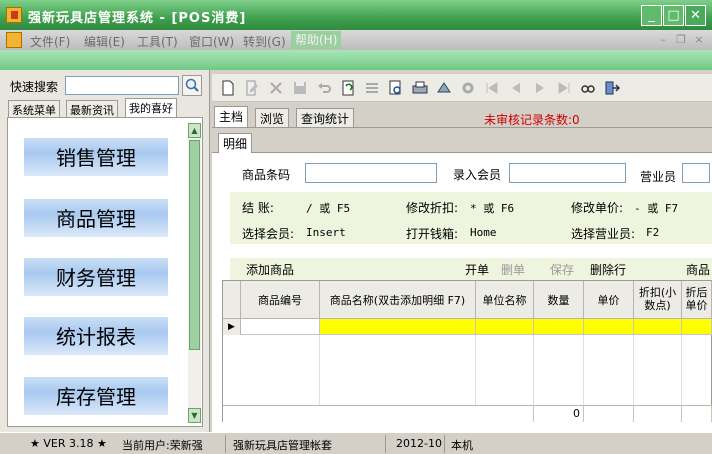 Image resolution: width=712 pixels, height=454 pixels. What do you see at coordinates (266, 175) in the screenshot?
I see `barcode-label: 商品条码` at bounding box center [266, 175].